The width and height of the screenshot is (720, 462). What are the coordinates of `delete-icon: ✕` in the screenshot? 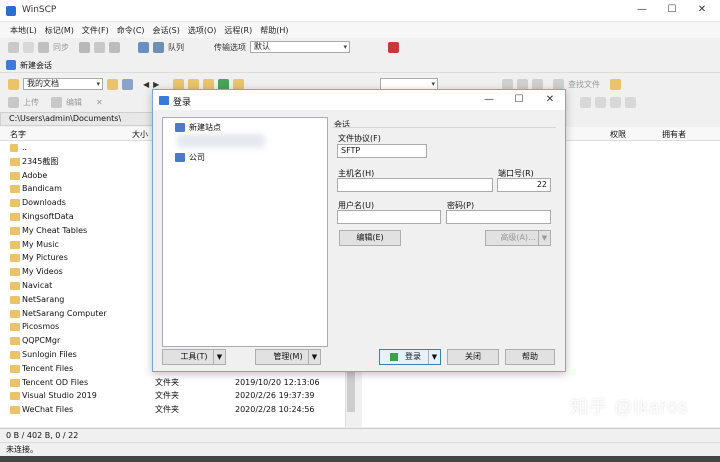 It's located at (99, 102).